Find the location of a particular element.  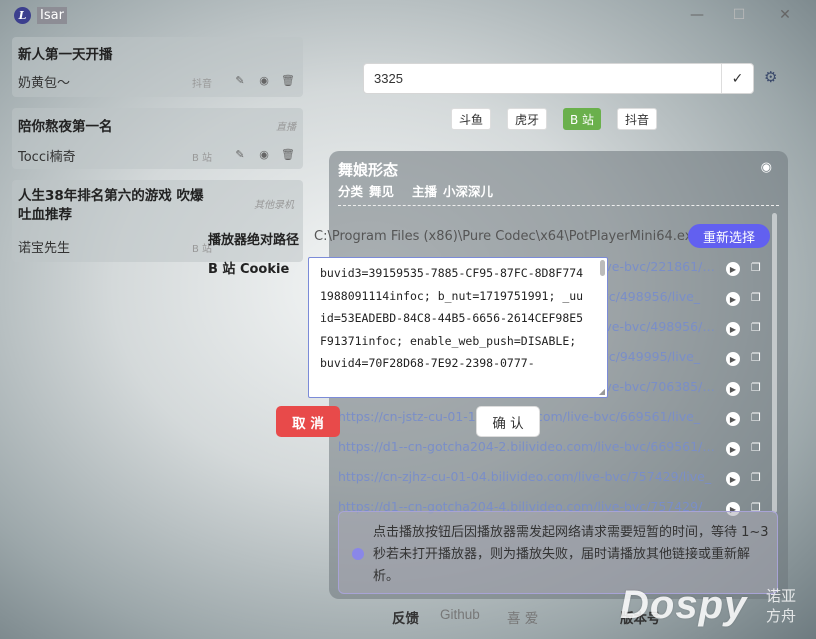

room-status: 其他录机 is located at coordinates (274, 205).